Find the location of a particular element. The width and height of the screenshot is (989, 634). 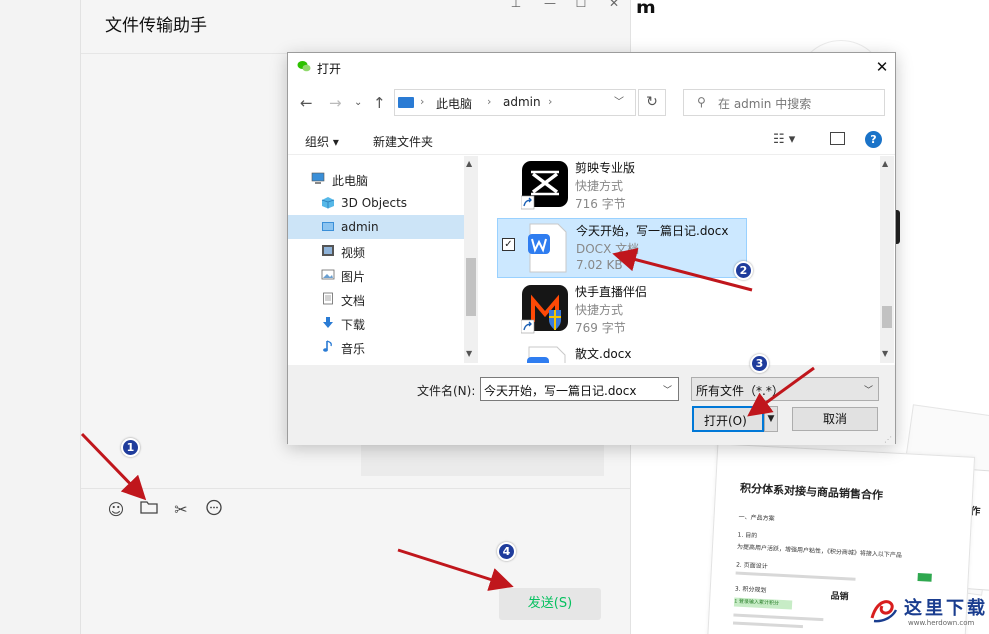

annotation-badge: 2 is located at coordinates (743, 270).